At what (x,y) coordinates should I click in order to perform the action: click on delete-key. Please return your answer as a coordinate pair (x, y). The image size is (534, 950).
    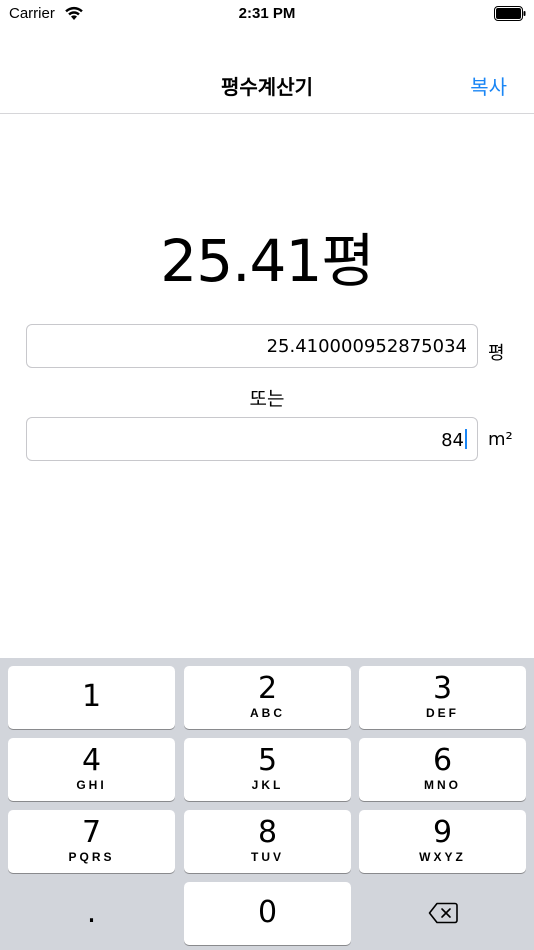
    Looking at the image, I should click on (442, 913).